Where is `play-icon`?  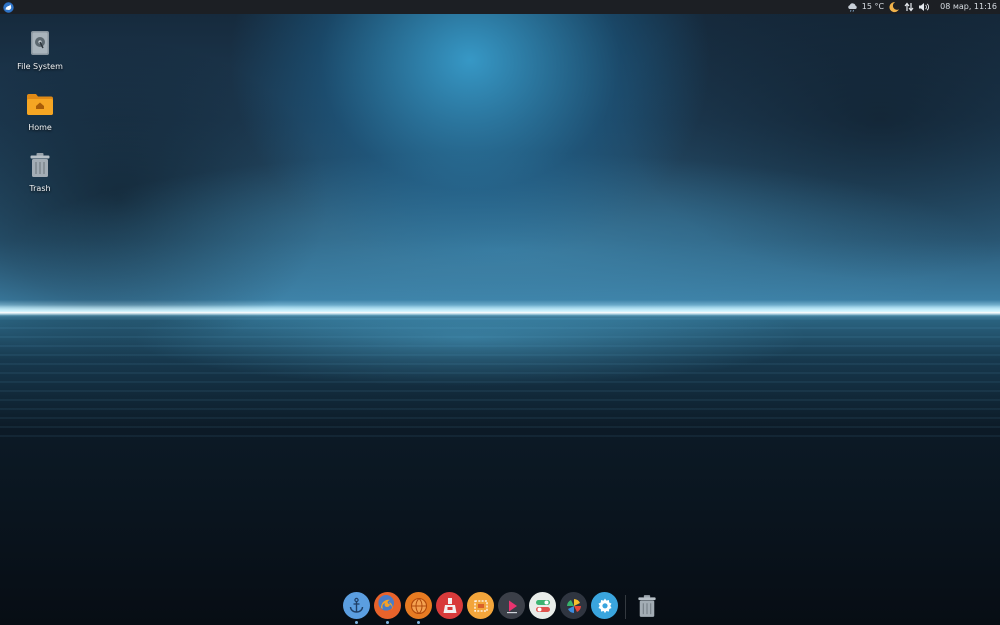 play-icon is located at coordinates (511, 605).